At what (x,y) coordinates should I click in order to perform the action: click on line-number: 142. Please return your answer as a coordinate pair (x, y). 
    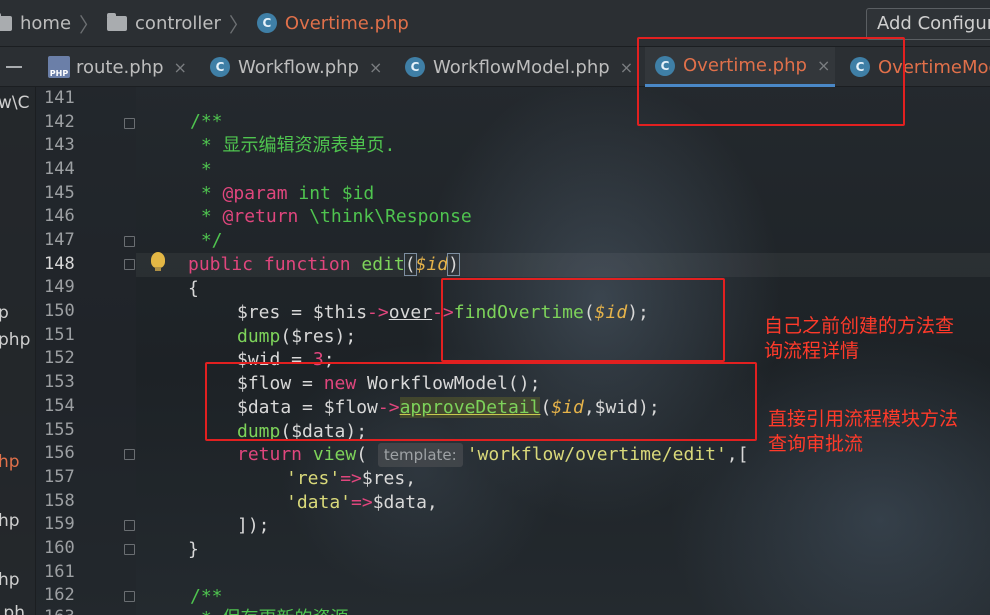
    Looking at the image, I should click on (59, 122).